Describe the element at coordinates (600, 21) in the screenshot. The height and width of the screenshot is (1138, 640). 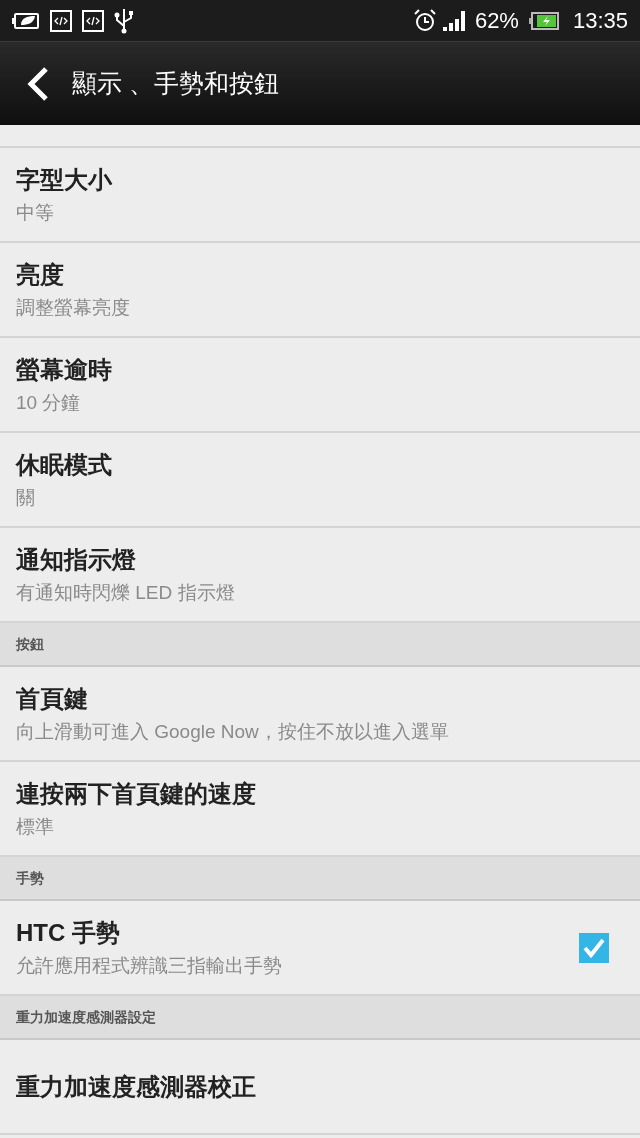
I see `clock: 13:35` at that location.